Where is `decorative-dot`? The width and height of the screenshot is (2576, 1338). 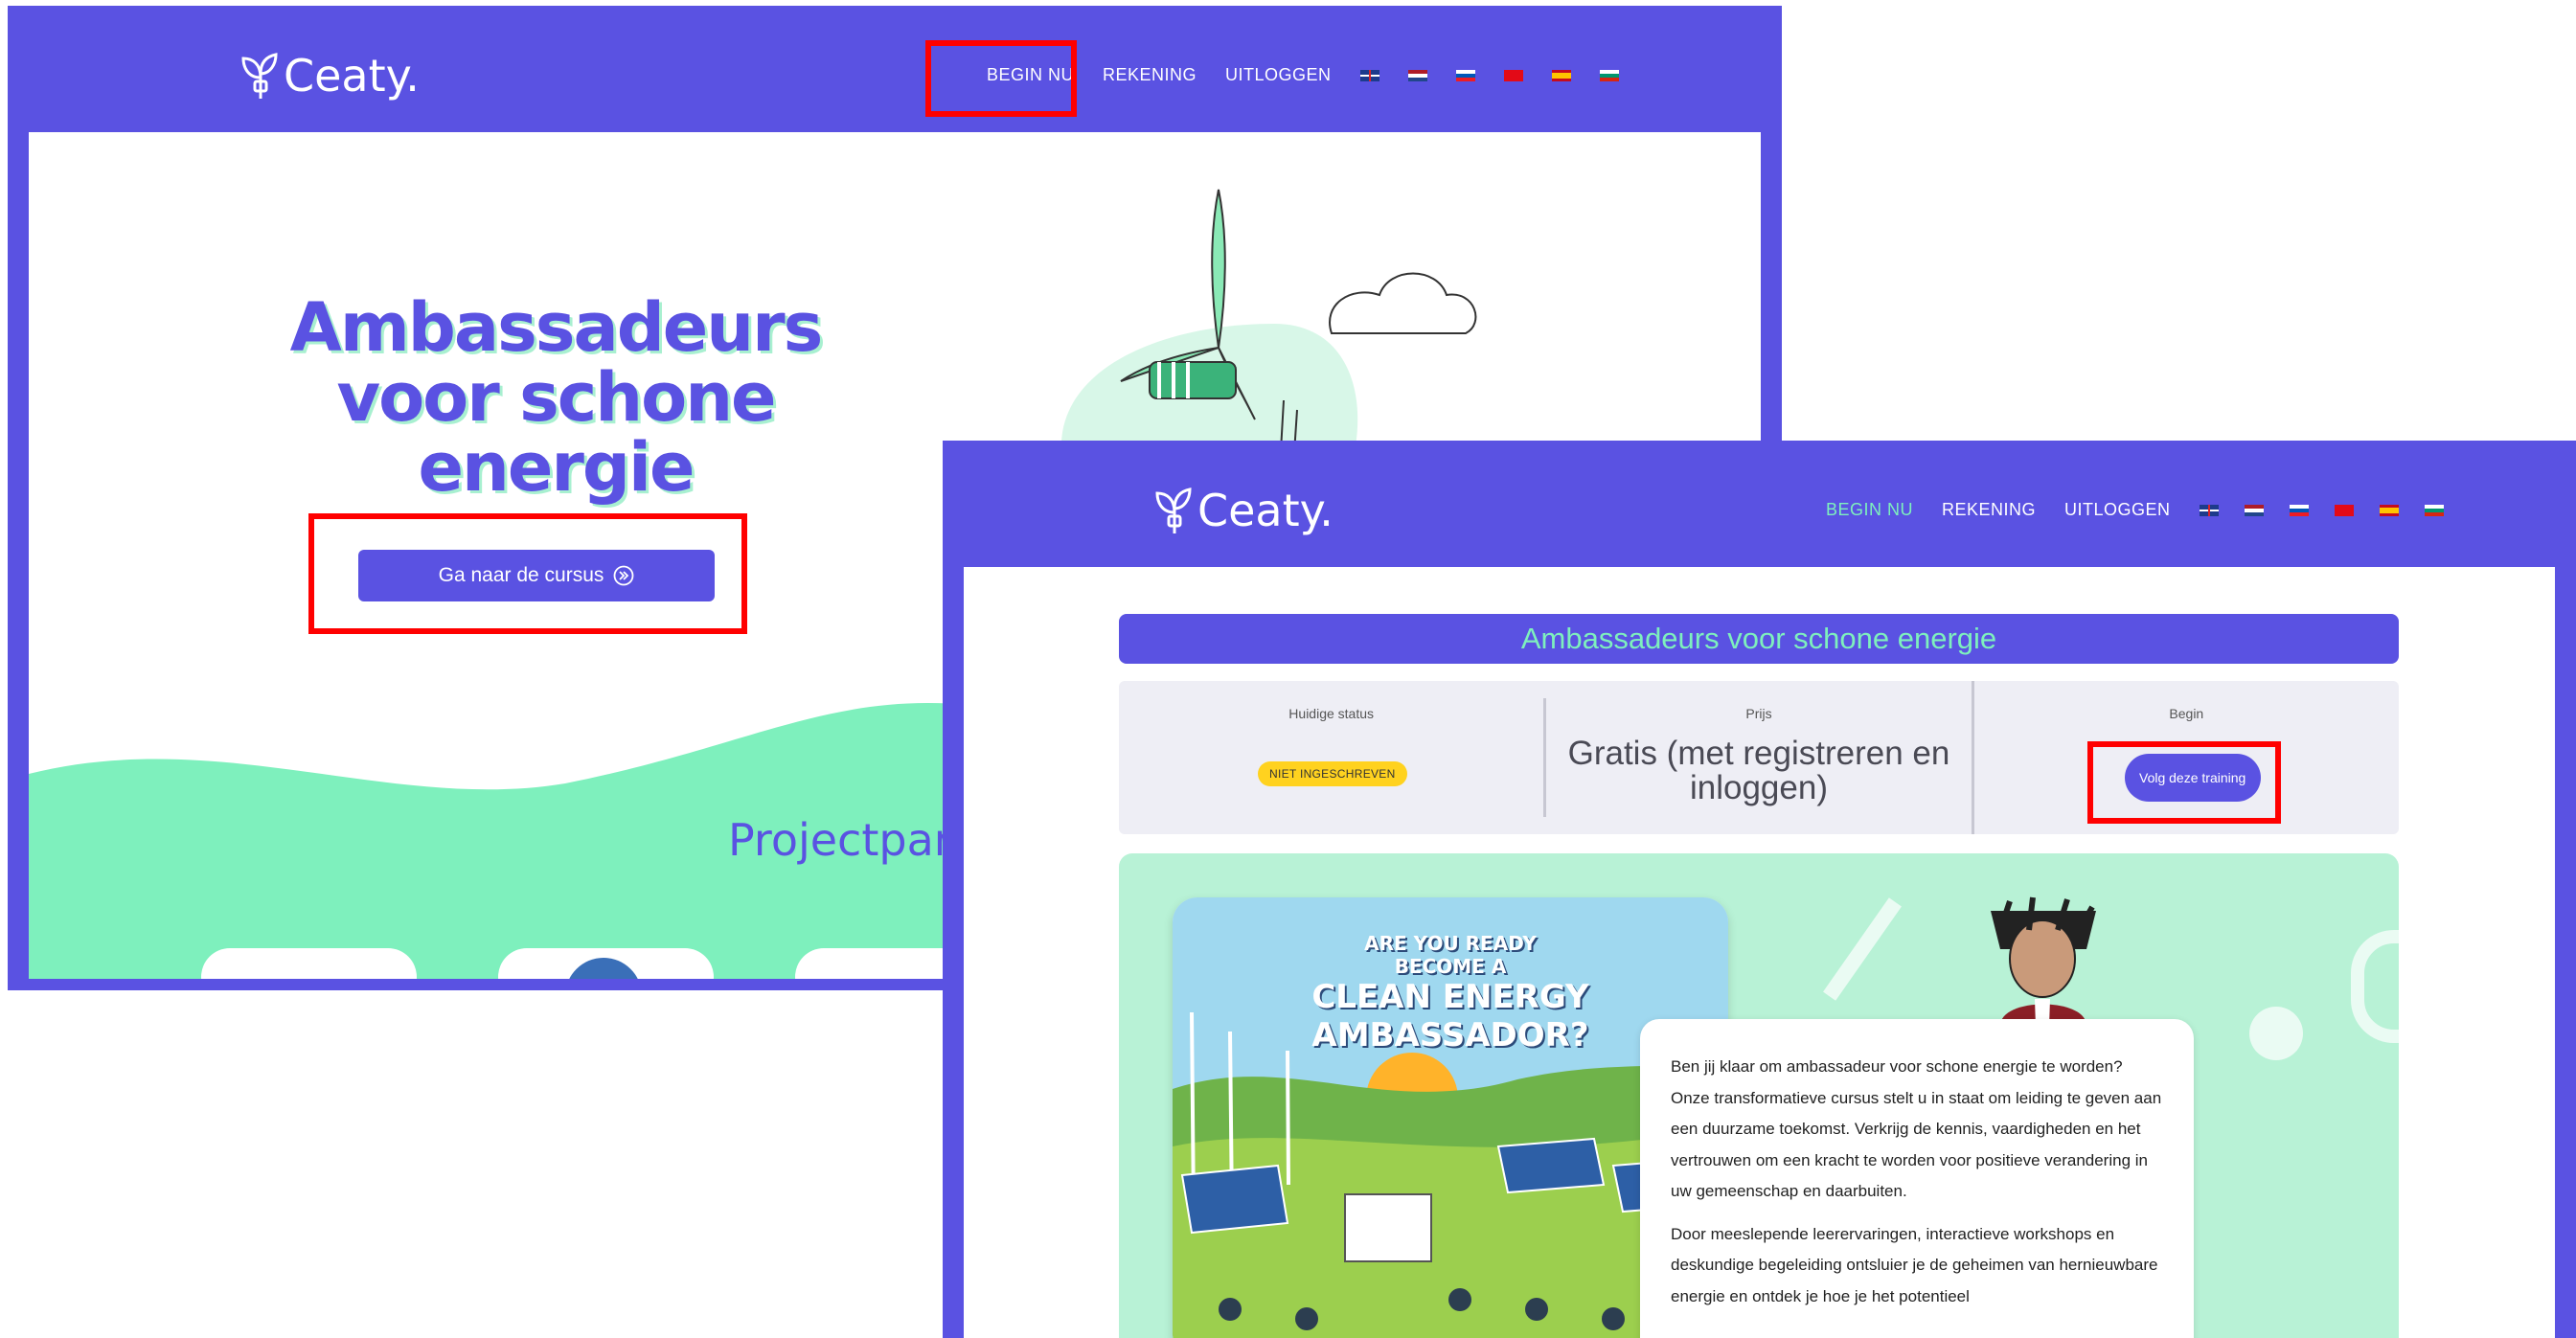 decorative-dot is located at coordinates (2276, 1034).